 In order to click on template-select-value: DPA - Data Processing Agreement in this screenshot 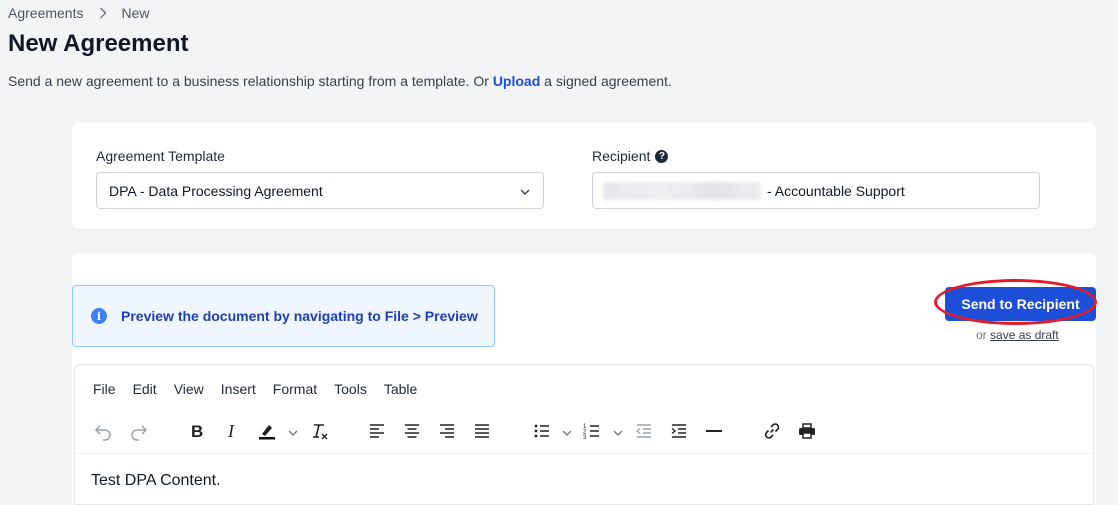, I will do `click(216, 190)`.